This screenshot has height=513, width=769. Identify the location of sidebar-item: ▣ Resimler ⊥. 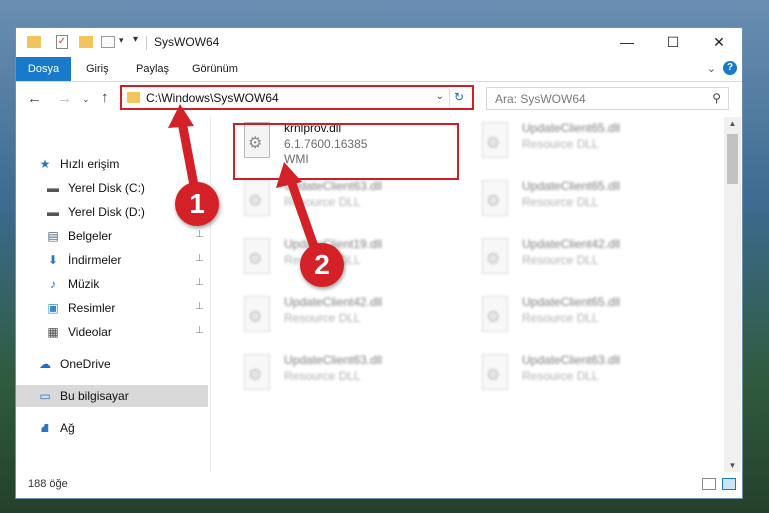
(112, 308).